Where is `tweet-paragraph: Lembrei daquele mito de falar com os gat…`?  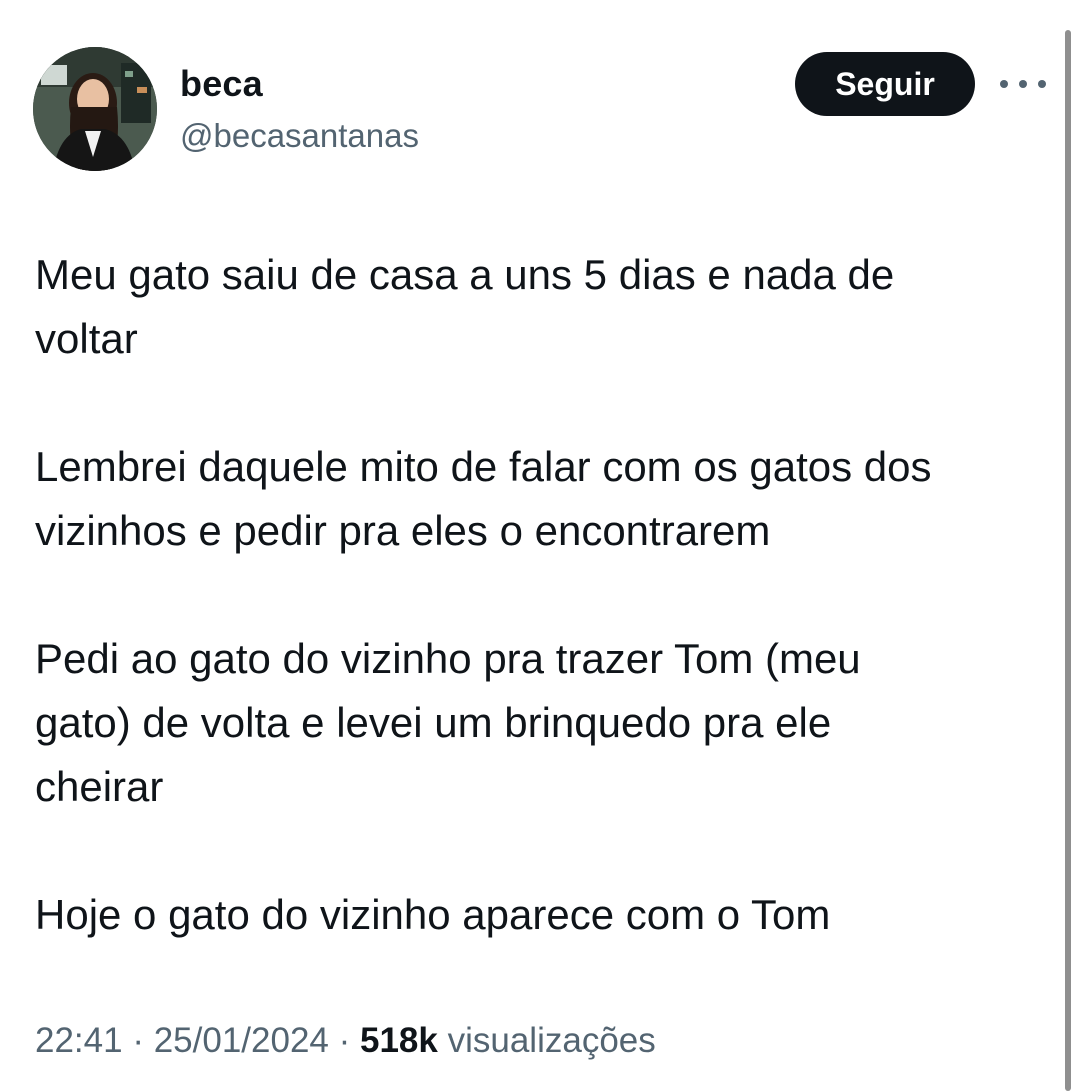
tweet-paragraph: Lembrei daquele mito de falar com os gat… is located at coordinates (483, 498).